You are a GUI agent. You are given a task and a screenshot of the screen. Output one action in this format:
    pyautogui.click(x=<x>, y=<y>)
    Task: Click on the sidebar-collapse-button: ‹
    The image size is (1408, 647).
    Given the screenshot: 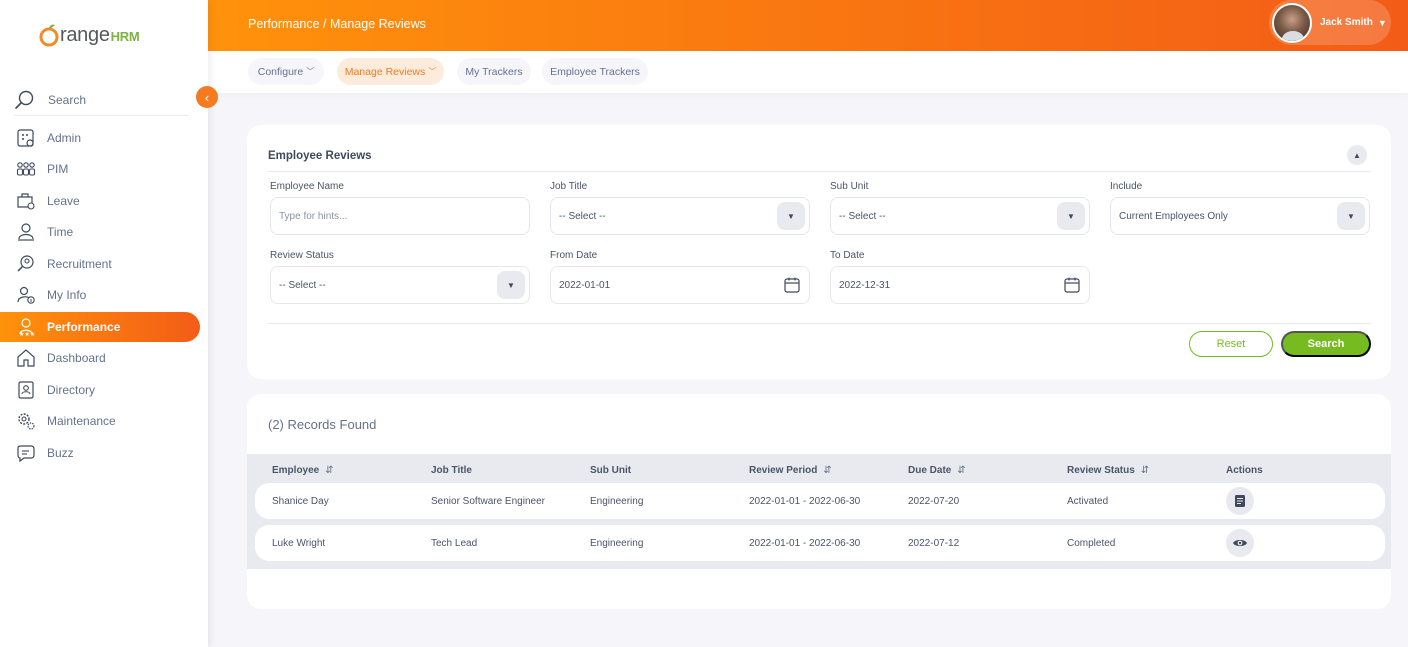 What is the action you would take?
    pyautogui.click(x=207, y=97)
    